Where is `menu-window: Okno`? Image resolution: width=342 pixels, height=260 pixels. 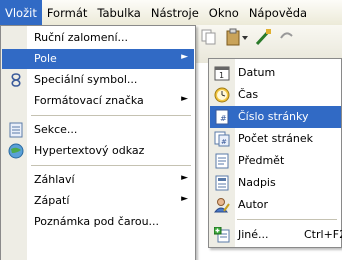 menu-window: Okno is located at coordinates (224, 12).